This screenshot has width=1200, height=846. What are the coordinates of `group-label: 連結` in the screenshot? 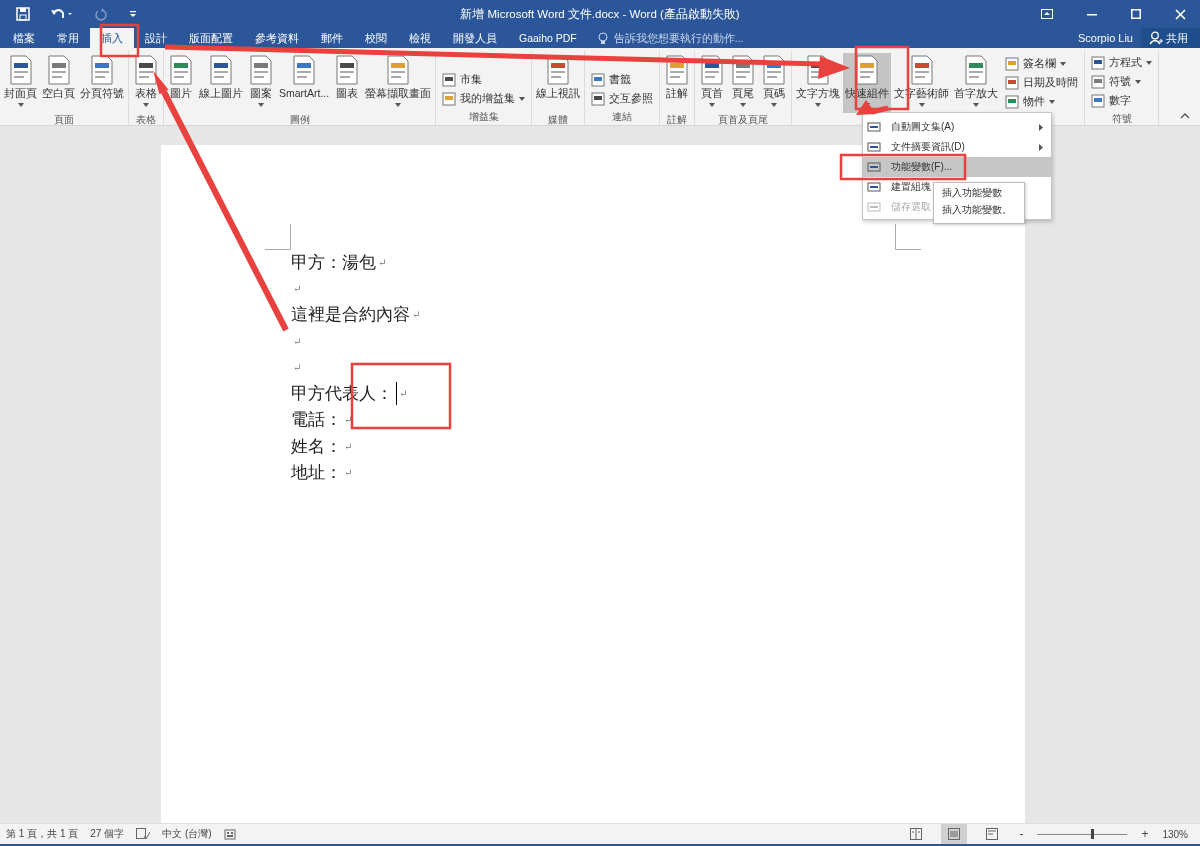 It's located at (622, 117).